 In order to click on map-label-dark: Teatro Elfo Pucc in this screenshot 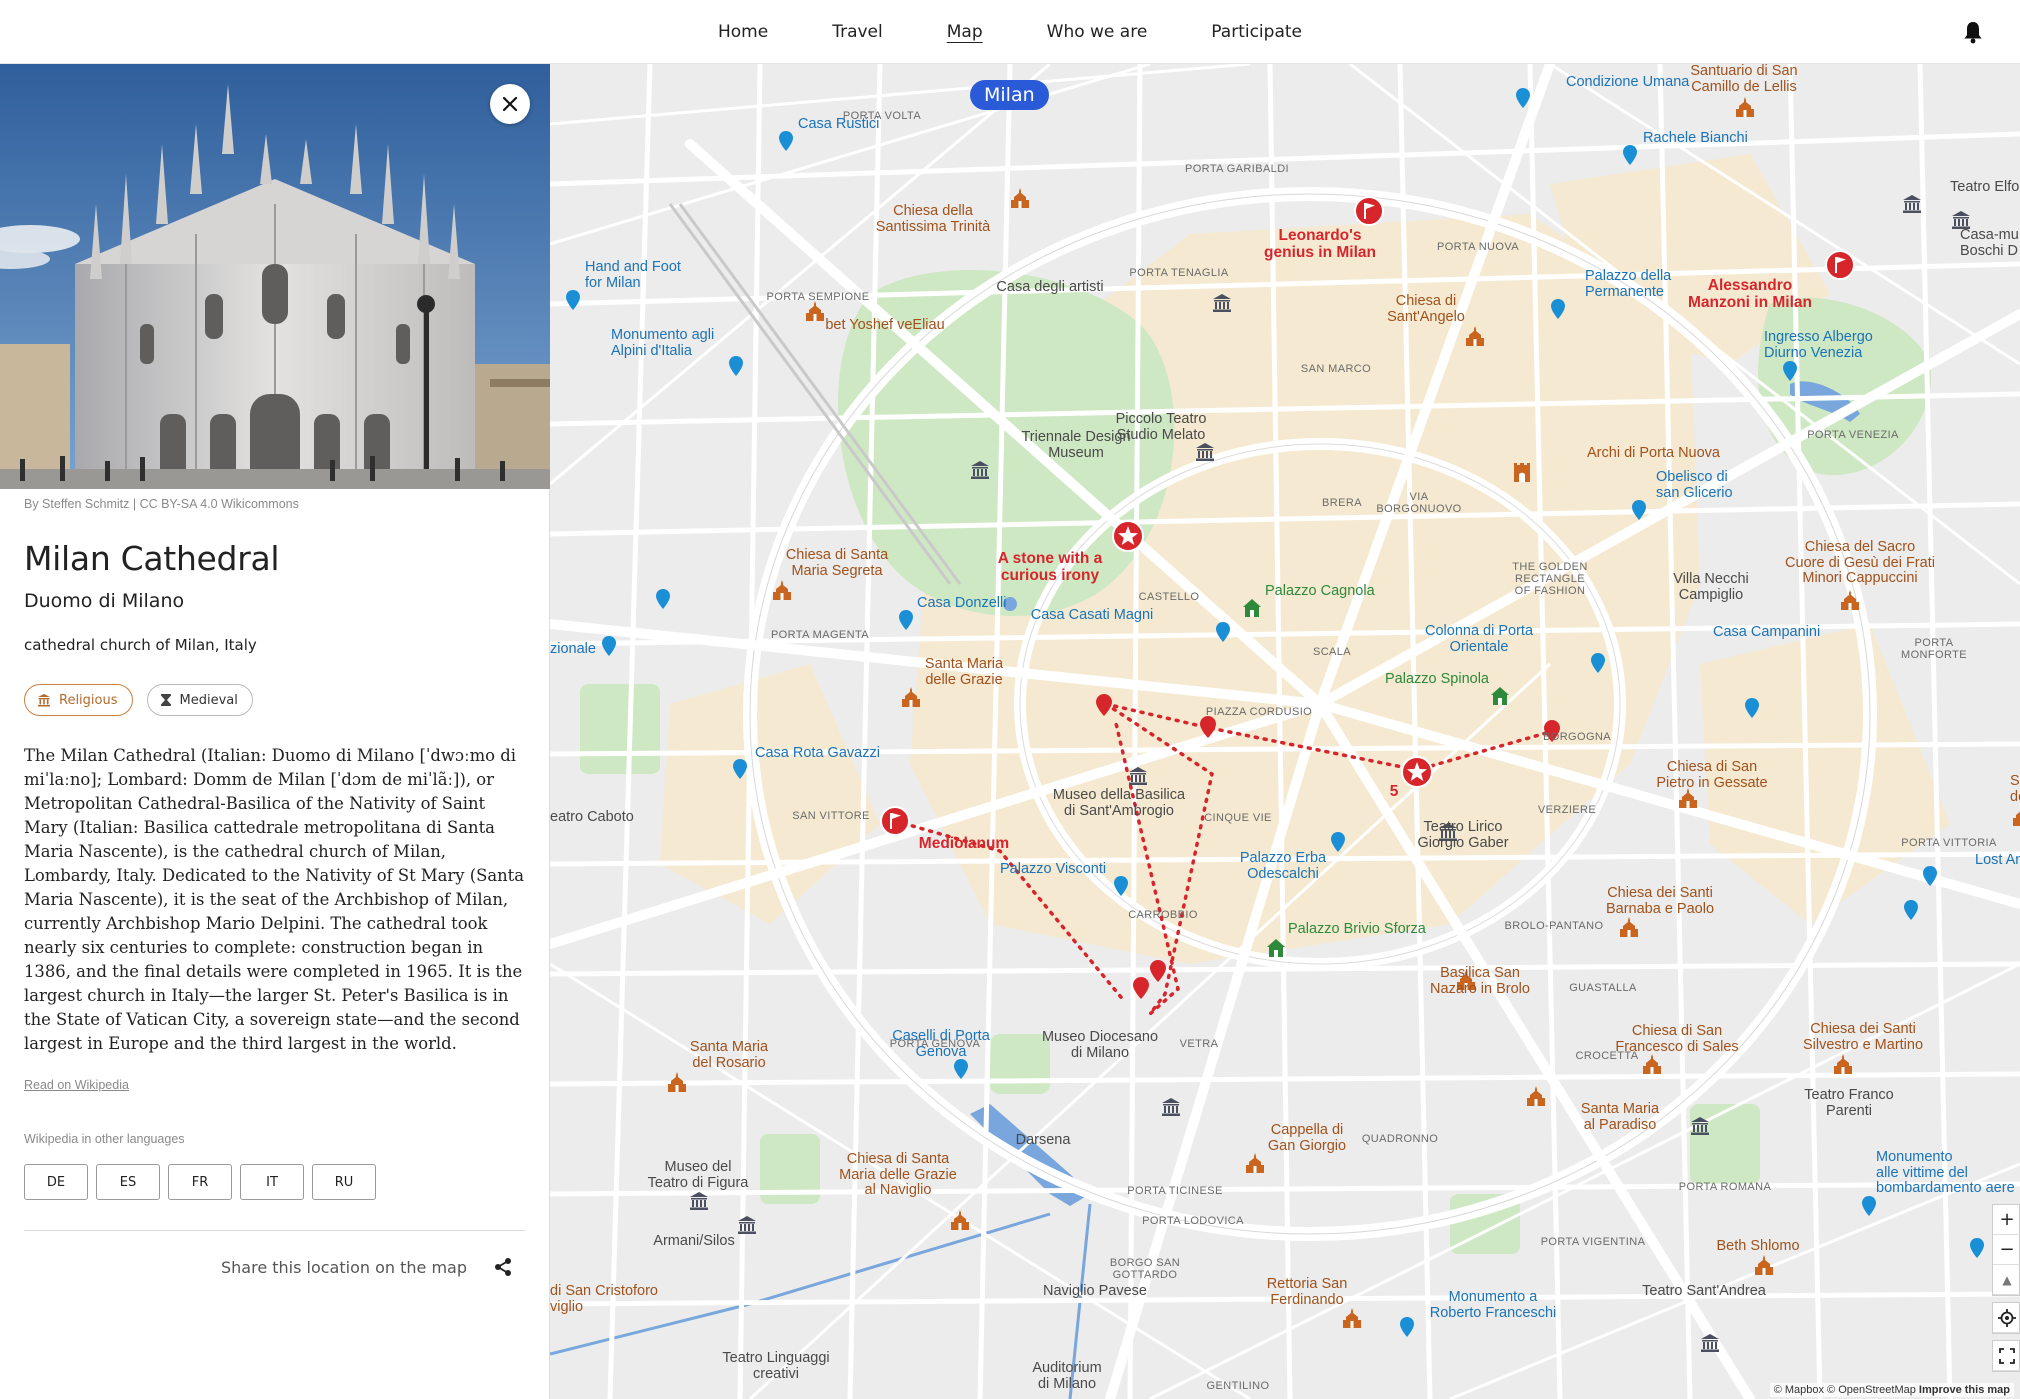, I will do `click(1985, 187)`.